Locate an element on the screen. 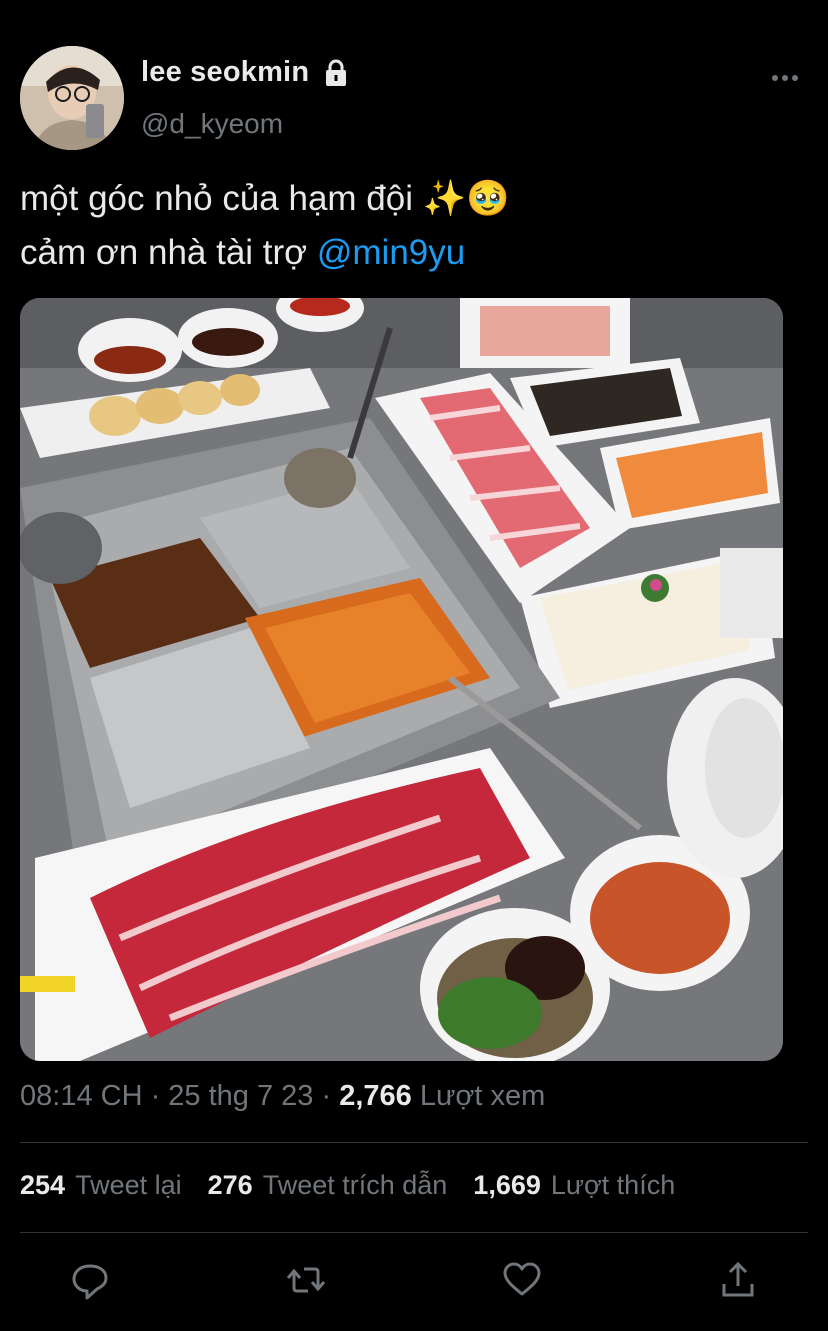 This screenshot has height=1331, width=828. retweets-stat: 254 Tweet lại is located at coordinates (101, 1185).